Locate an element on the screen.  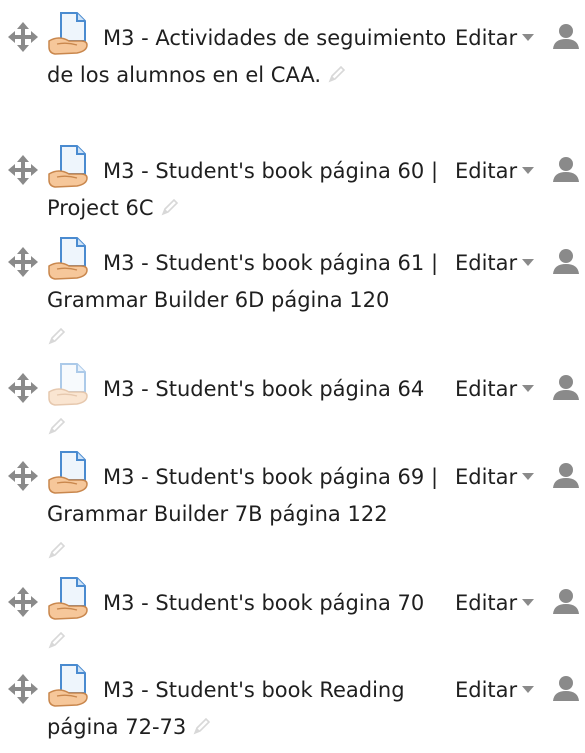
activity-row: M3 - Student's book página 70 Editar is located at coordinates (292, 620).